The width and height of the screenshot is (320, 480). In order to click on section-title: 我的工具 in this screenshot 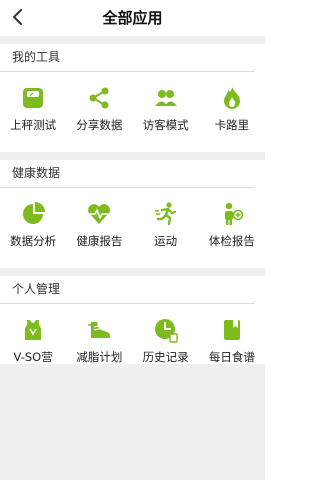, I will do `click(127, 58)`.